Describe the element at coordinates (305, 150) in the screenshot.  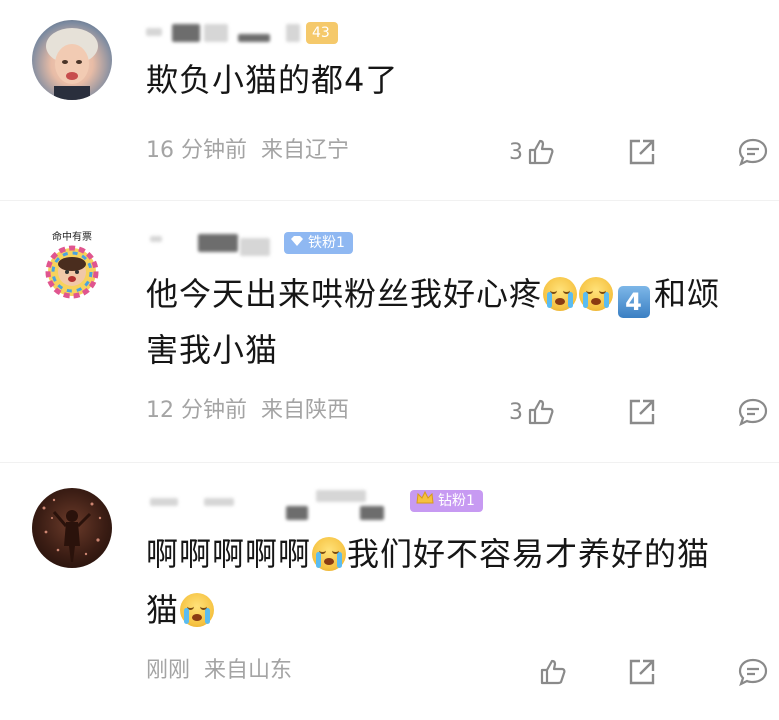
I see `location: 来自辽宁` at that location.